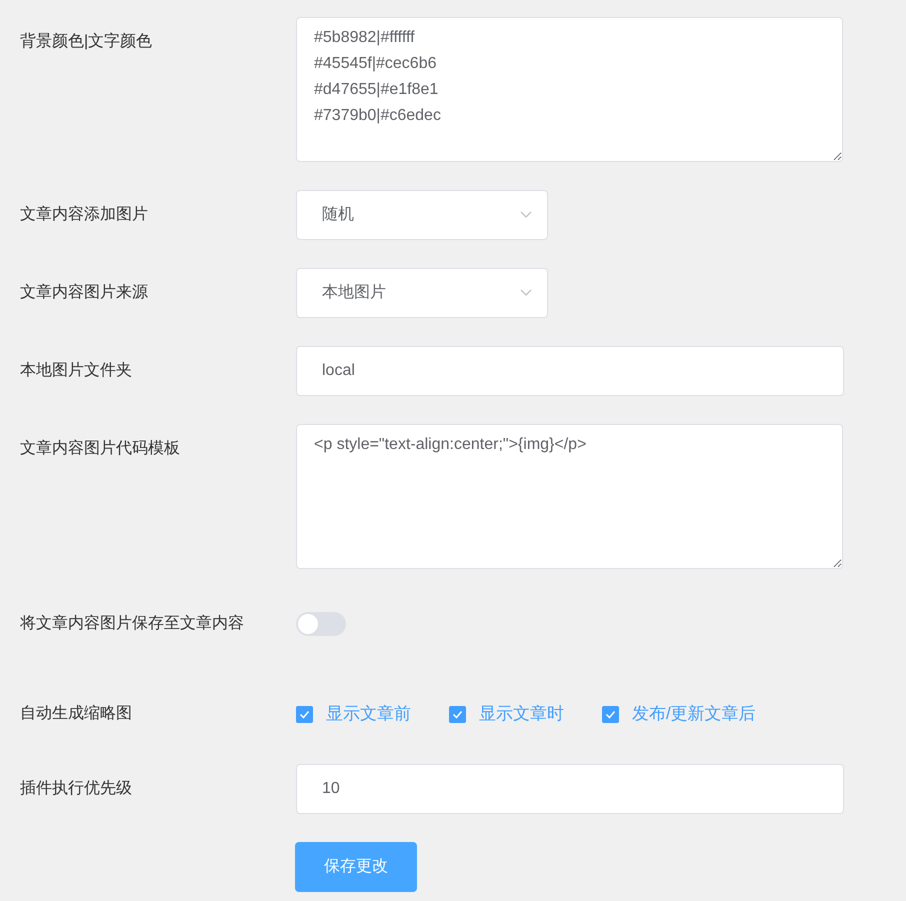  What do you see at coordinates (86, 42) in the screenshot?
I see `field-label: 背景颜色|文字颜色` at bounding box center [86, 42].